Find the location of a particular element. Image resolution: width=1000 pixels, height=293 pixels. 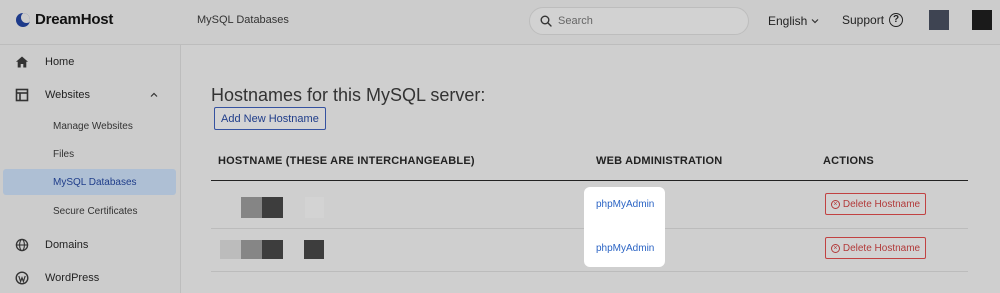

search-box is located at coordinates (639, 21).